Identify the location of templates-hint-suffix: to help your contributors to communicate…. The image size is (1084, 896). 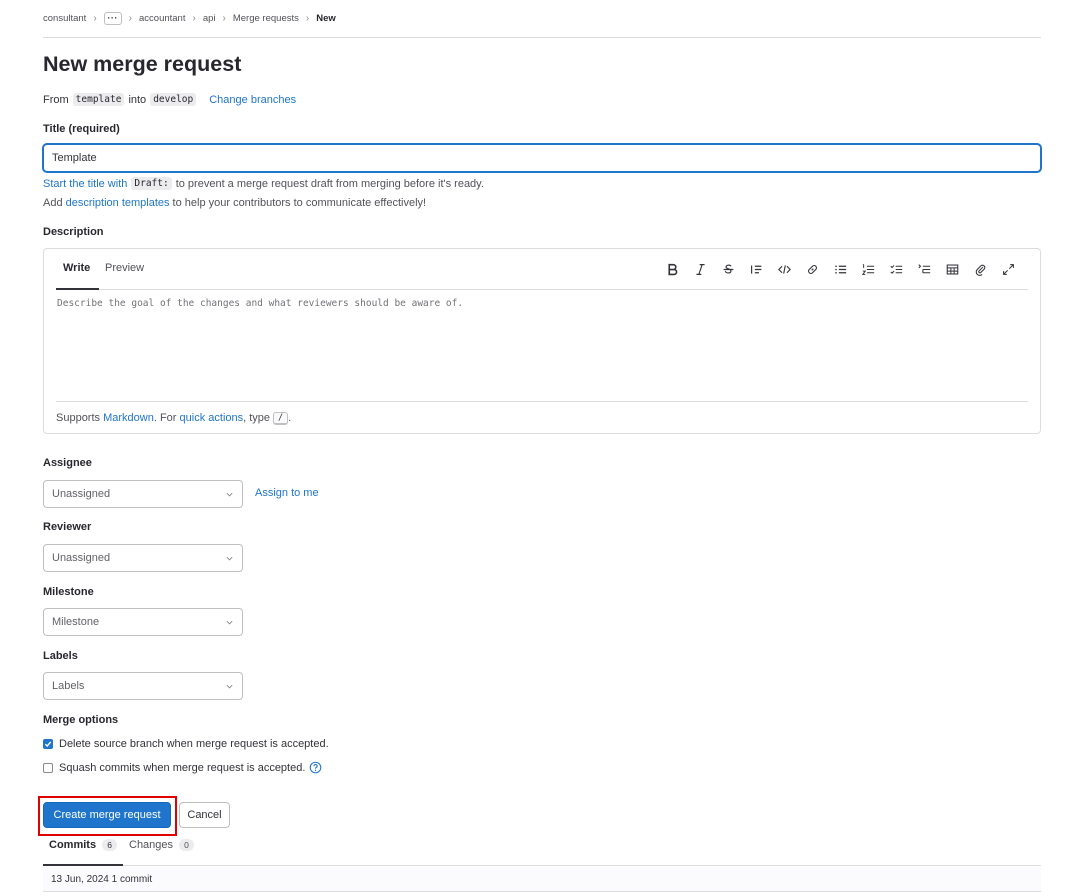
(299, 203).